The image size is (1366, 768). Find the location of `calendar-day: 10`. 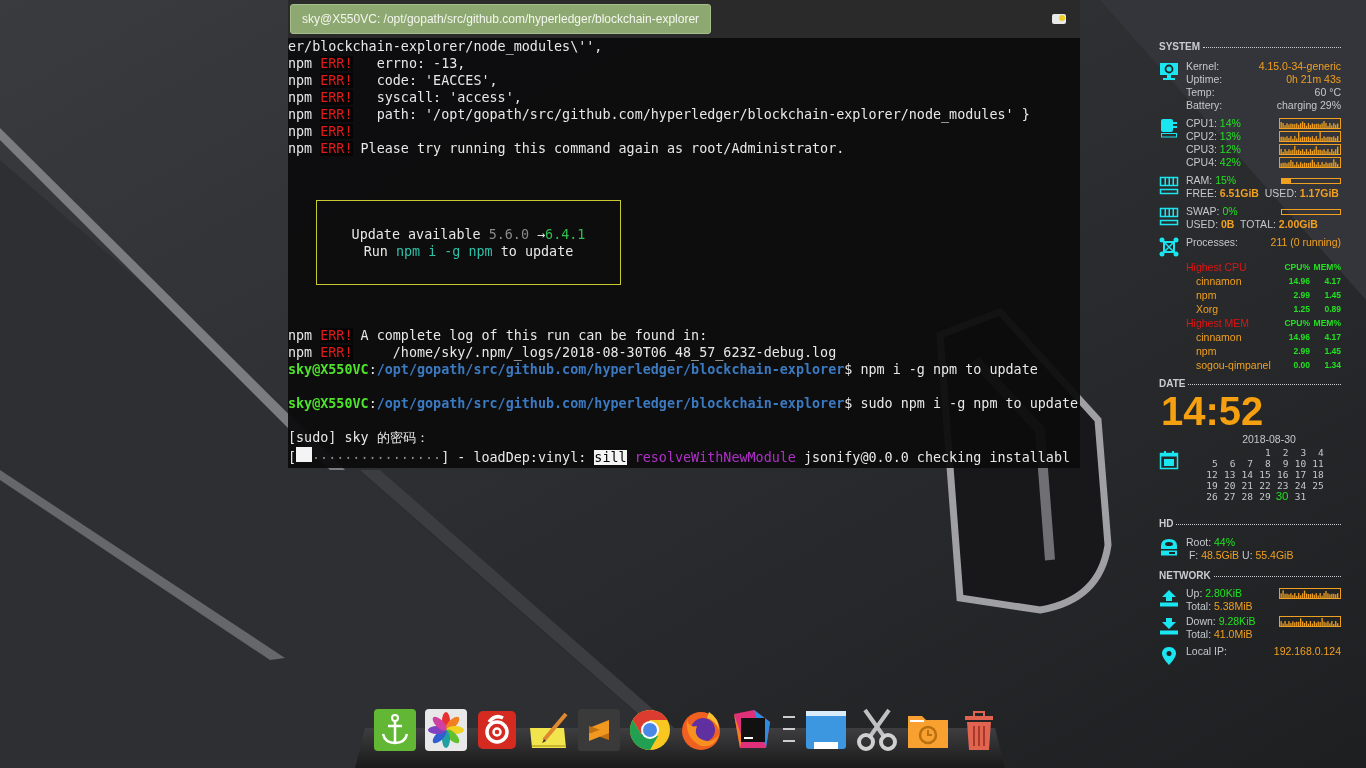

calendar-day: 10 is located at coordinates (1297, 463).